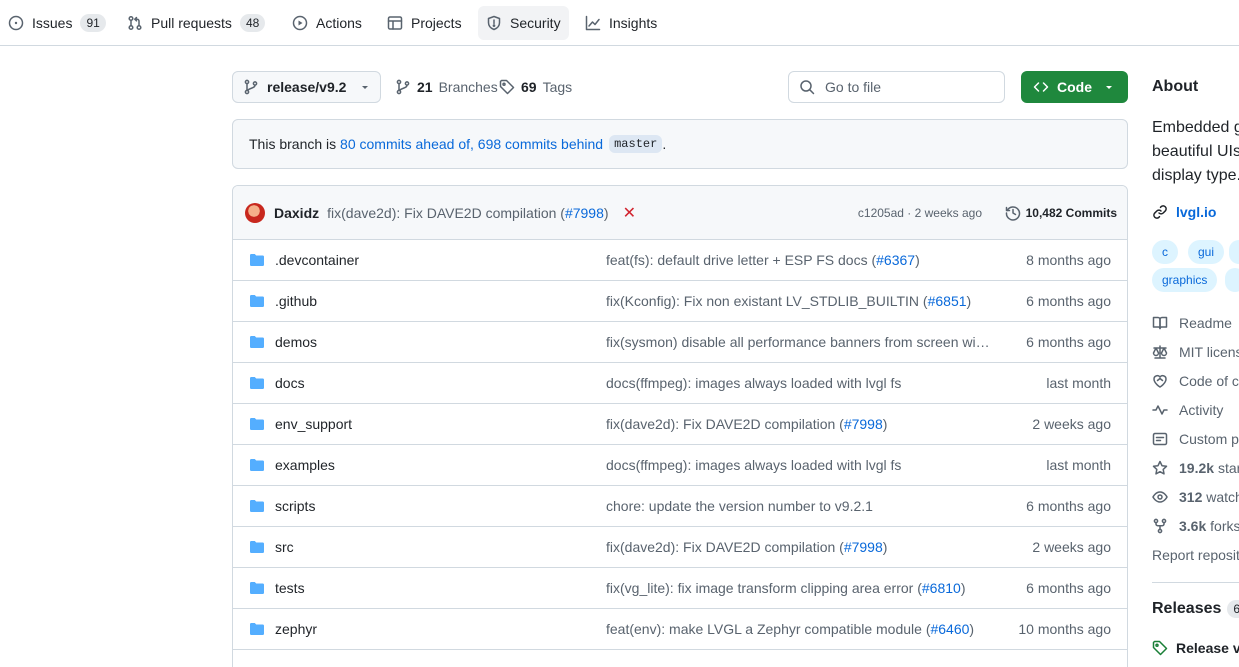  What do you see at coordinates (313, 424) in the screenshot?
I see `file-name-link: env_support` at bounding box center [313, 424].